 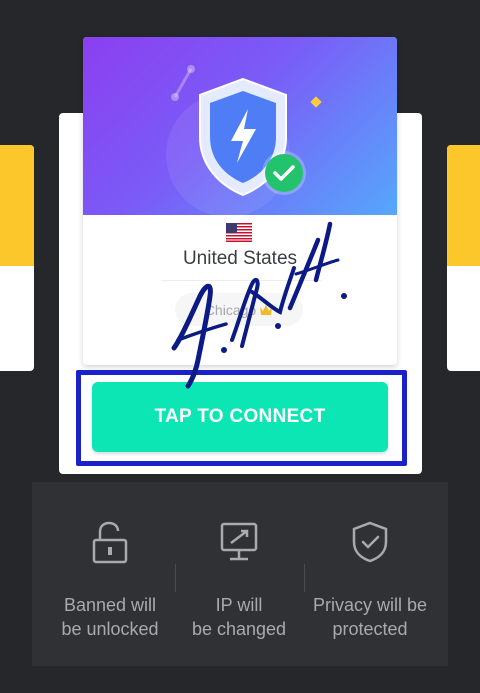 I want to click on feature-unlock-line2: be unlocked, so click(x=110, y=629).